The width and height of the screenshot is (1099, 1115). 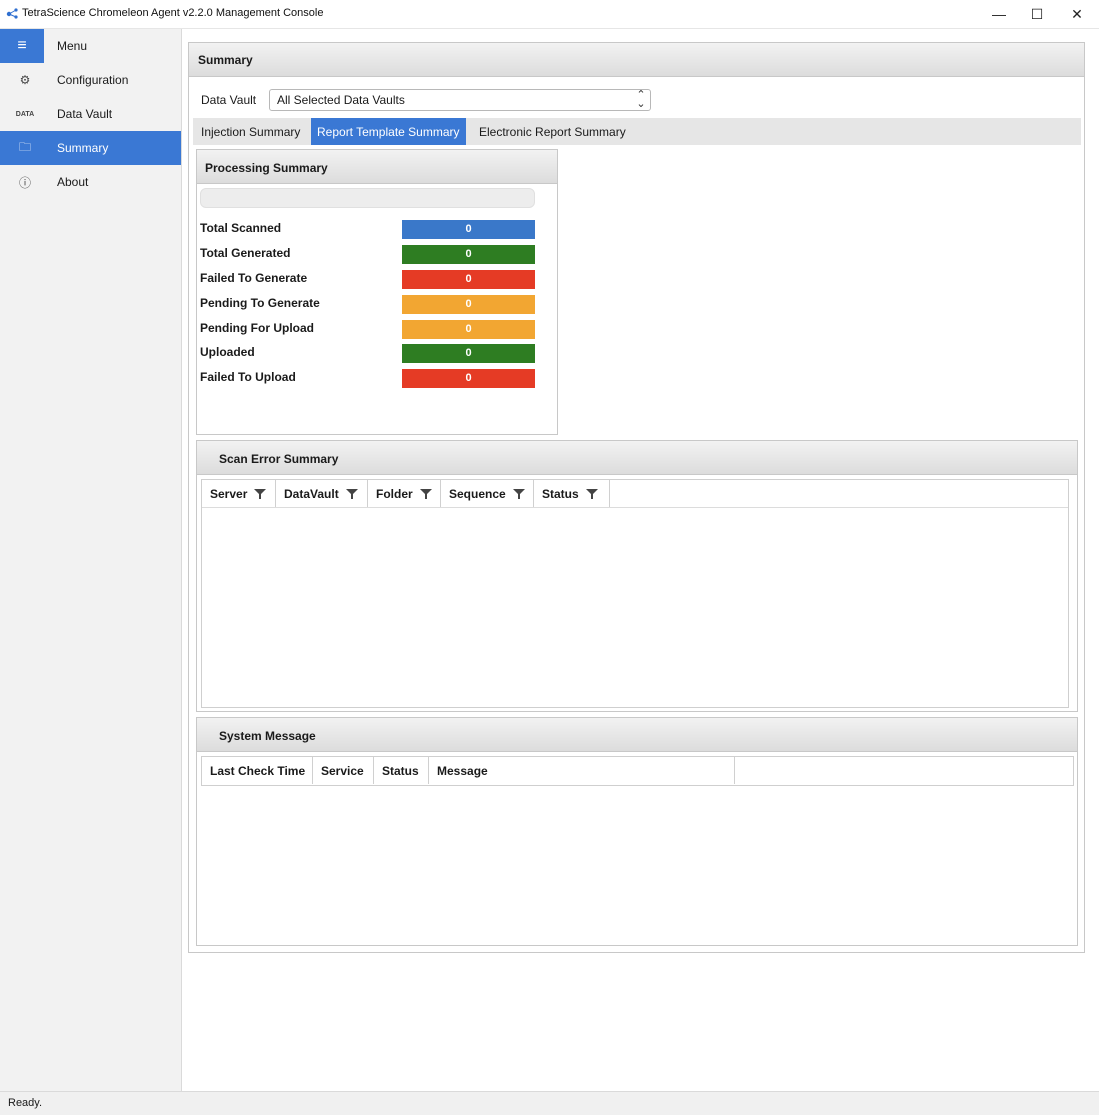 I want to click on page-title: Summary, so click(x=225, y=60).